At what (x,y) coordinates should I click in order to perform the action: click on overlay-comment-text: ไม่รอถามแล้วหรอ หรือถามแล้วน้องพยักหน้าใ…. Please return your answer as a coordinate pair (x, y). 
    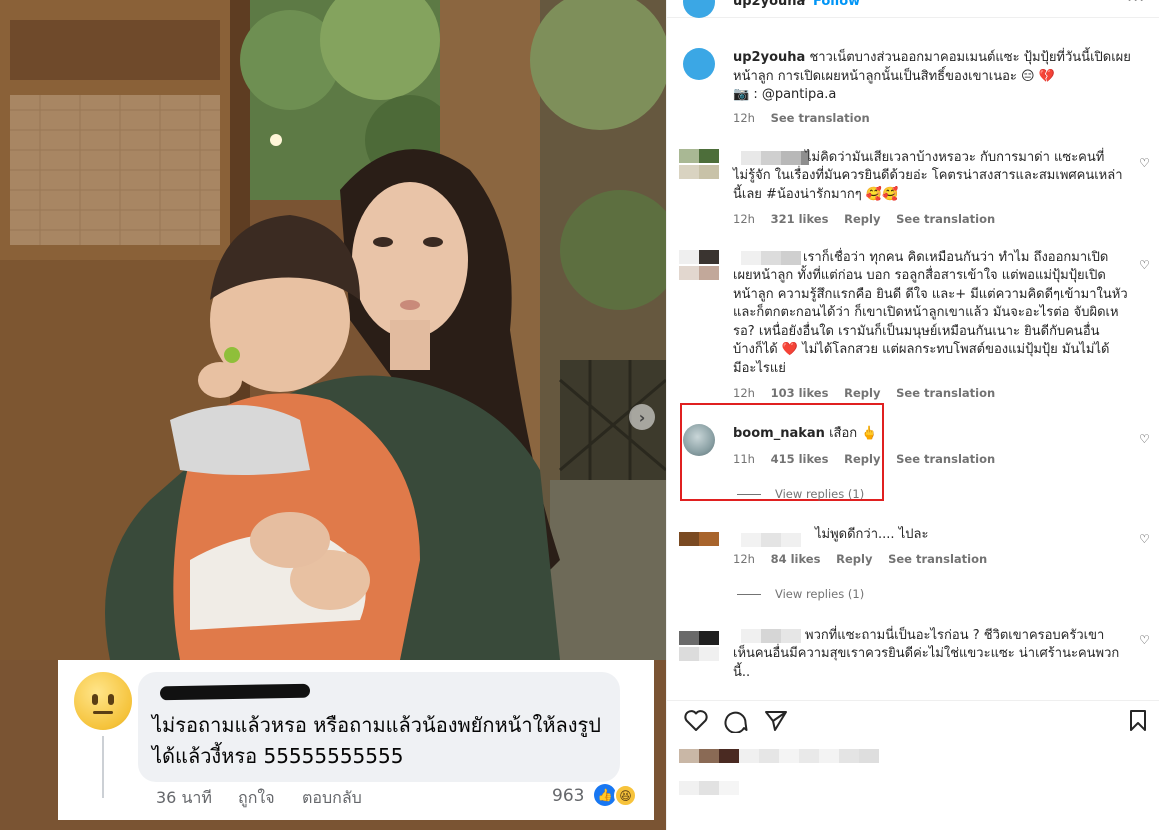
    Looking at the image, I should click on (382, 741).